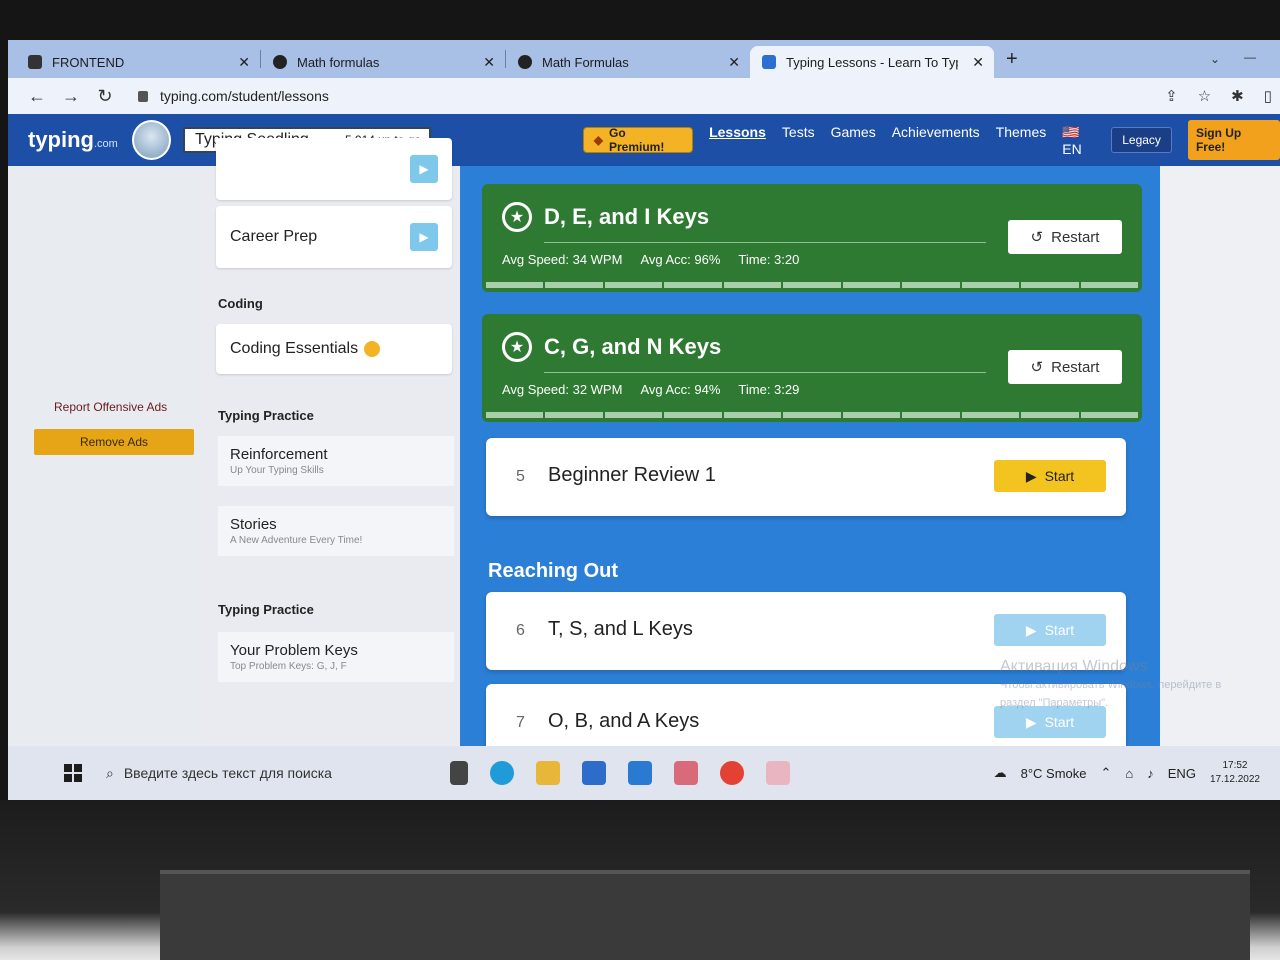 This screenshot has height=960, width=1280. Describe the element at coordinates (1237, 96) in the screenshot. I see `extensions-icon: ✱` at that location.